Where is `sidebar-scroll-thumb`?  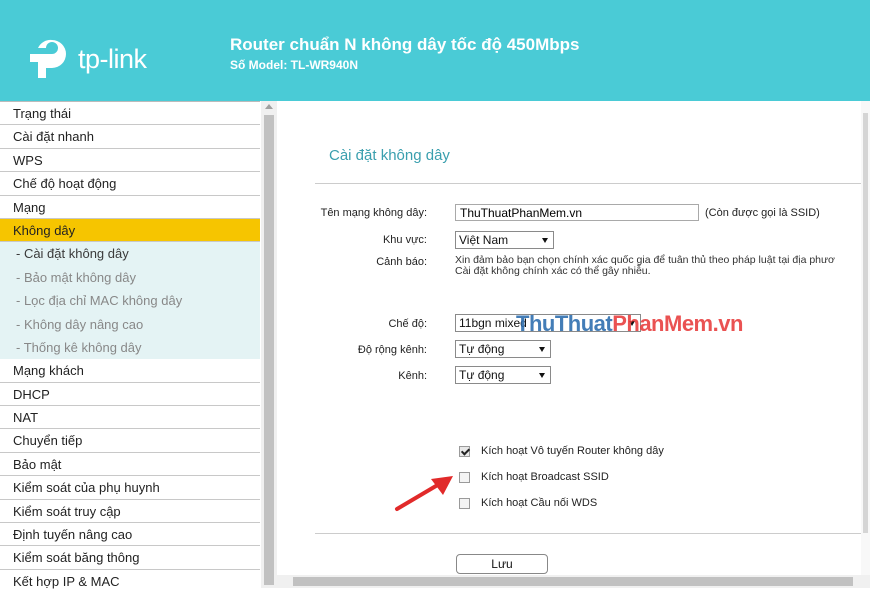
sidebar-scroll-thumb is located at coordinates (269, 350).